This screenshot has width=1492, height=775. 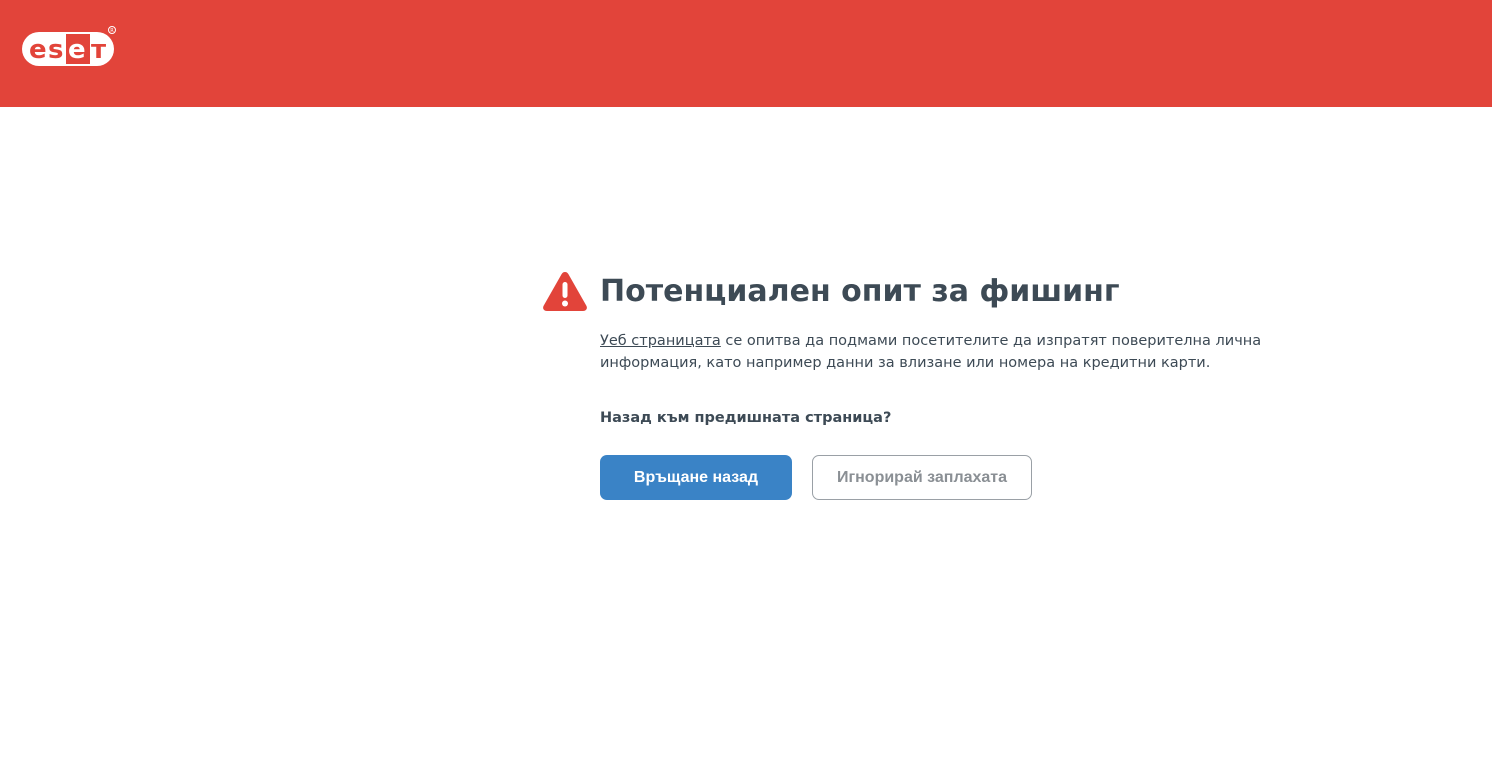 I want to click on eset-logo: e s e т R, so click(x=70, y=47).